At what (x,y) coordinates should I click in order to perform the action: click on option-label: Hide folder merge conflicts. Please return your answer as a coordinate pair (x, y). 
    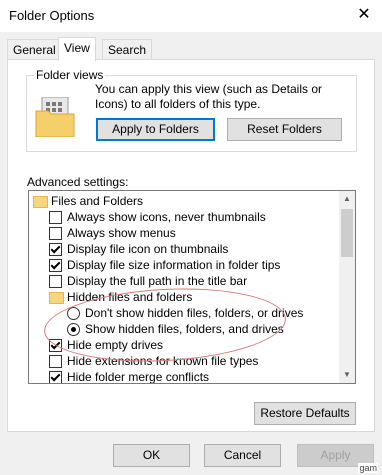
    Looking at the image, I should click on (138, 377).